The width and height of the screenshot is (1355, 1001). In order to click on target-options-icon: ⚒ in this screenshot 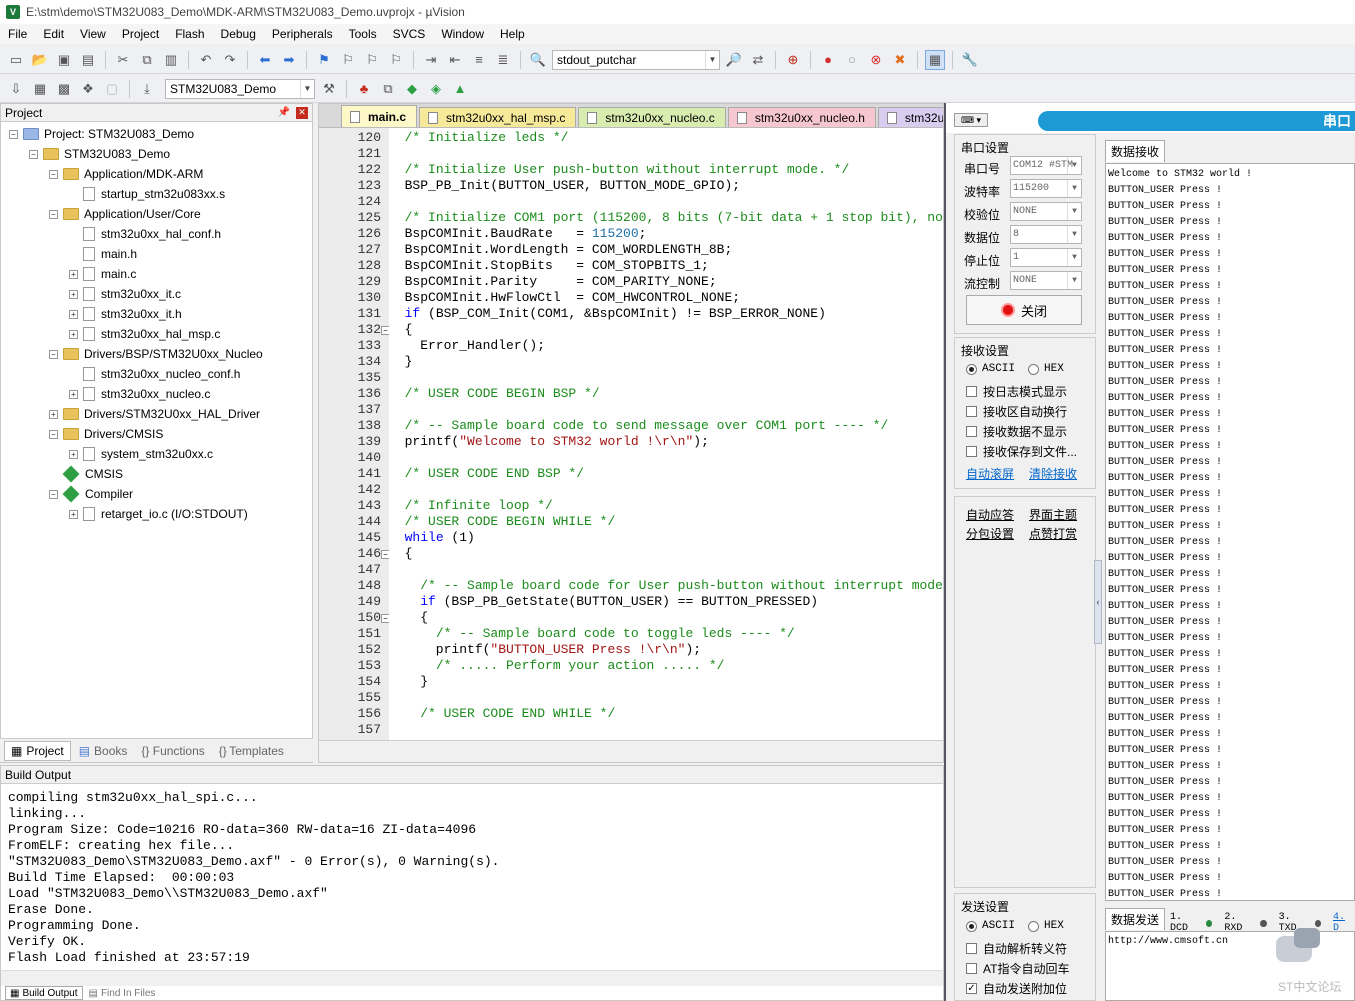, I will do `click(329, 89)`.